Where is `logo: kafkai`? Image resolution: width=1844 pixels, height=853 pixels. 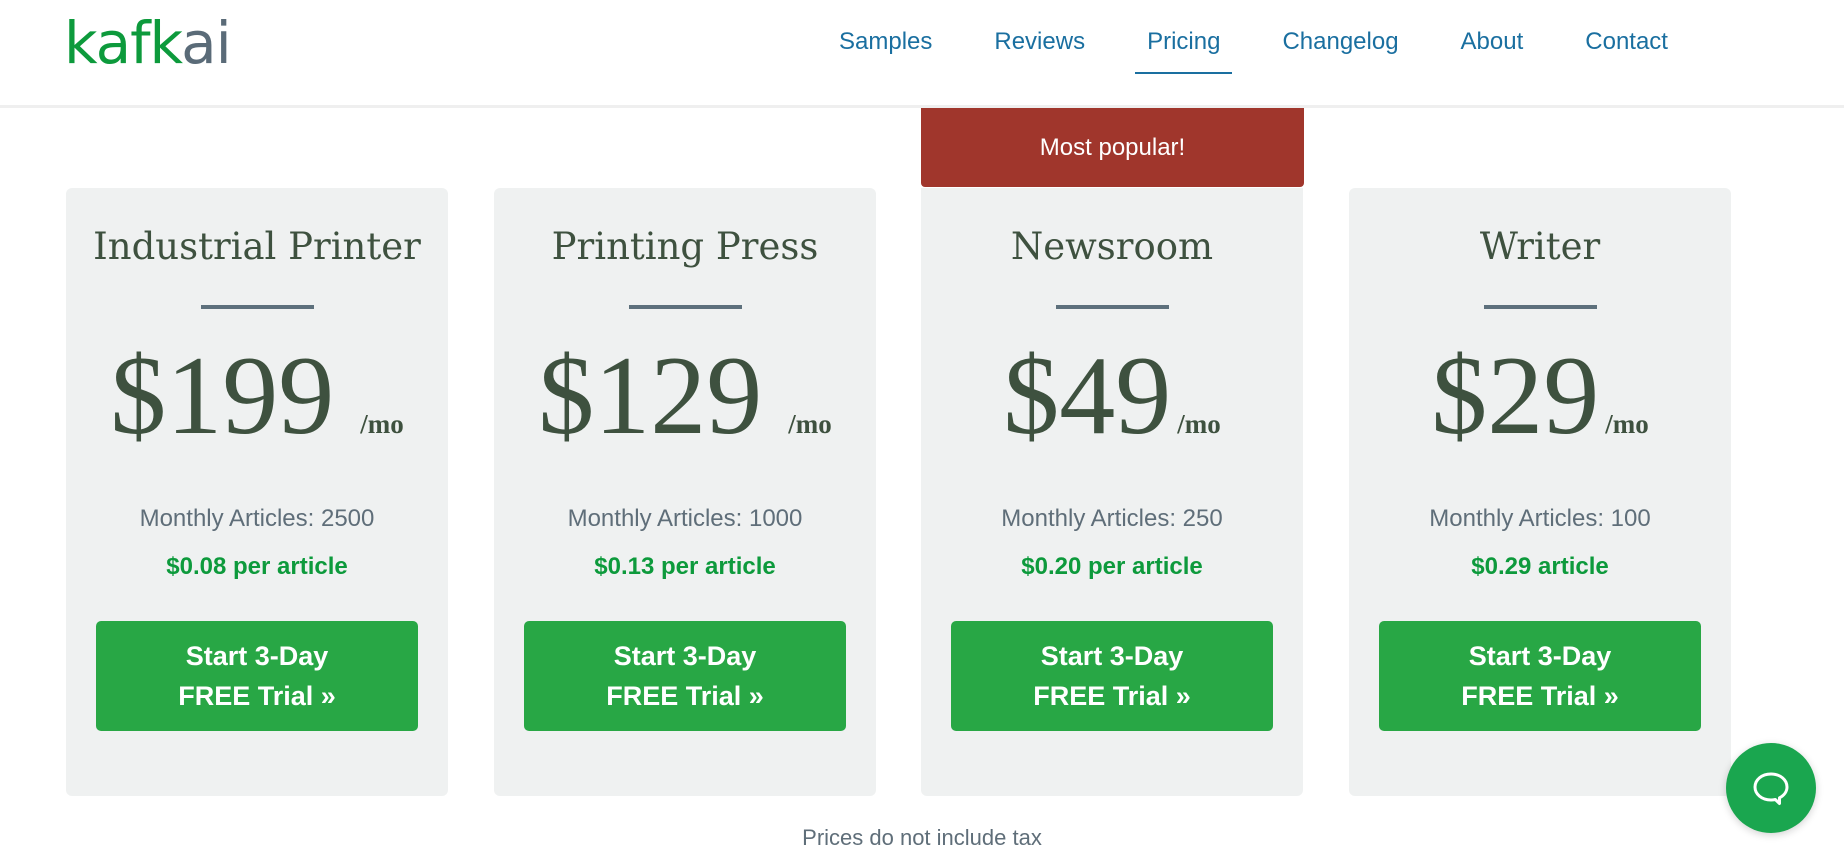 logo: kafkai is located at coordinates (148, 43).